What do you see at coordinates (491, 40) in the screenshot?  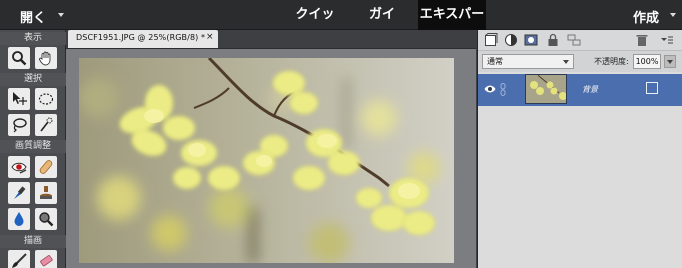 I see `new-layer-icon` at bounding box center [491, 40].